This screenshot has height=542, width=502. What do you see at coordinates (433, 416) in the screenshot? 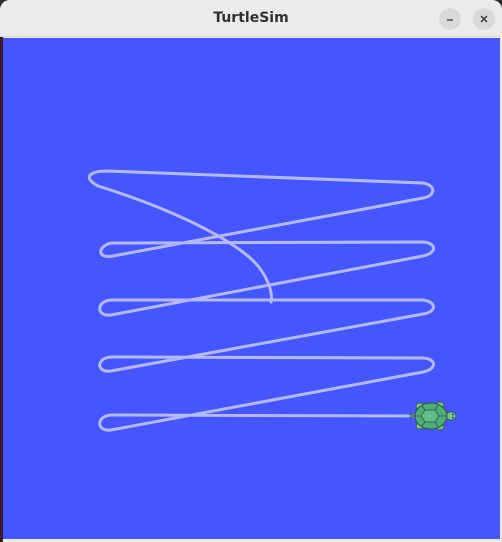
I see `turtle-icon` at bounding box center [433, 416].